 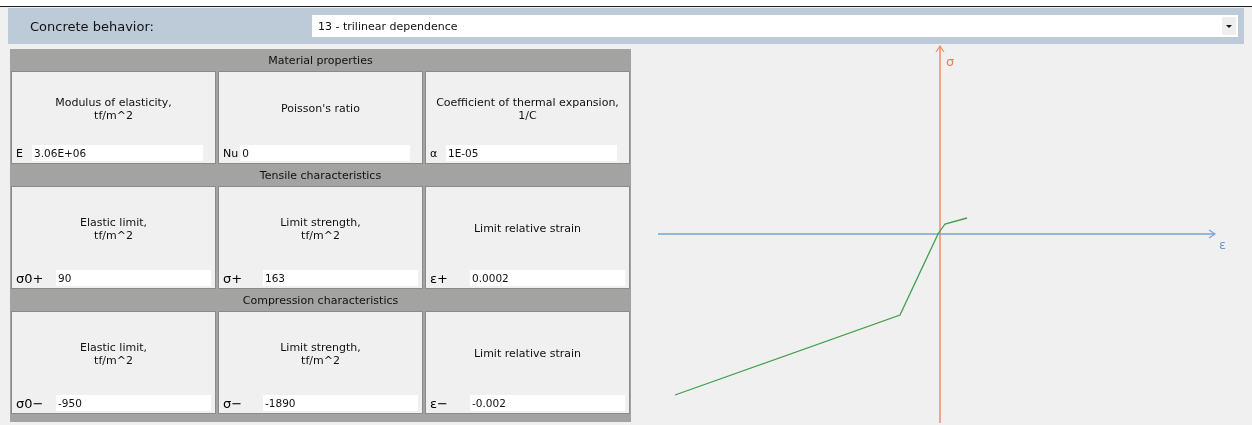 What do you see at coordinates (547, 278) in the screenshot?
I see `value-field: 0.0002` at bounding box center [547, 278].